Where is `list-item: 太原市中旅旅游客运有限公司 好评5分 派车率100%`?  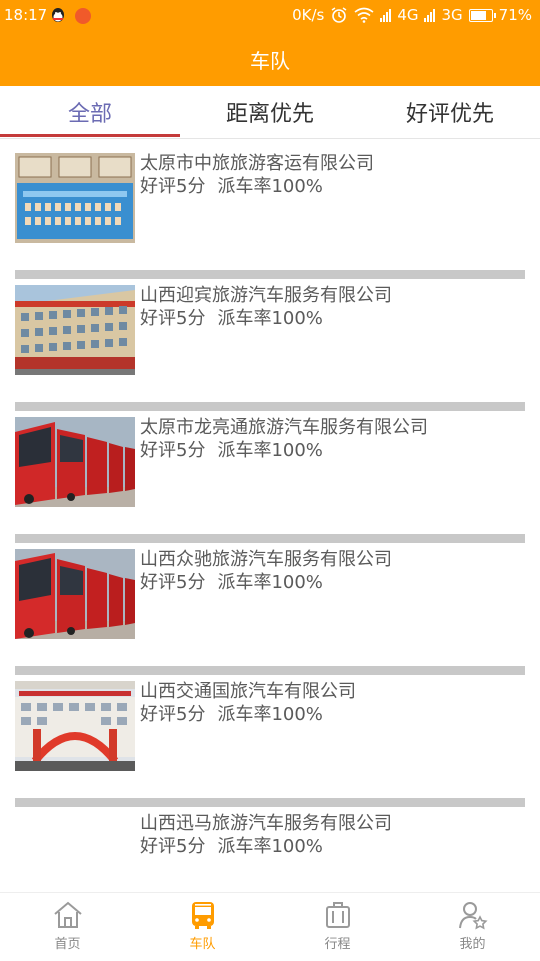 list-item: 太原市中旅旅游客运有限公司 好评5分 派车率100% is located at coordinates (270, 204).